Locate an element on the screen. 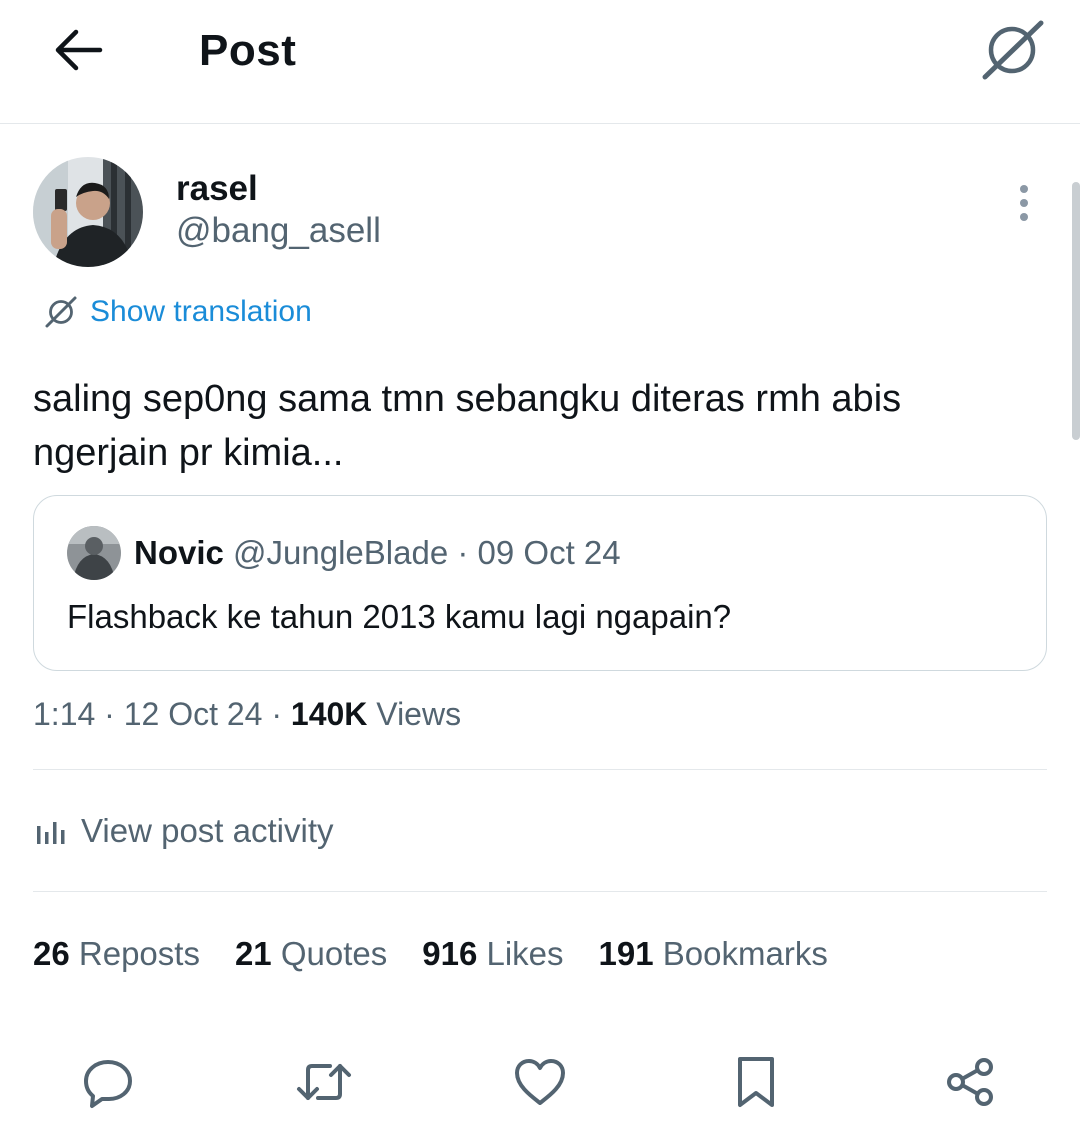  share-button is located at coordinates (970, 1082).